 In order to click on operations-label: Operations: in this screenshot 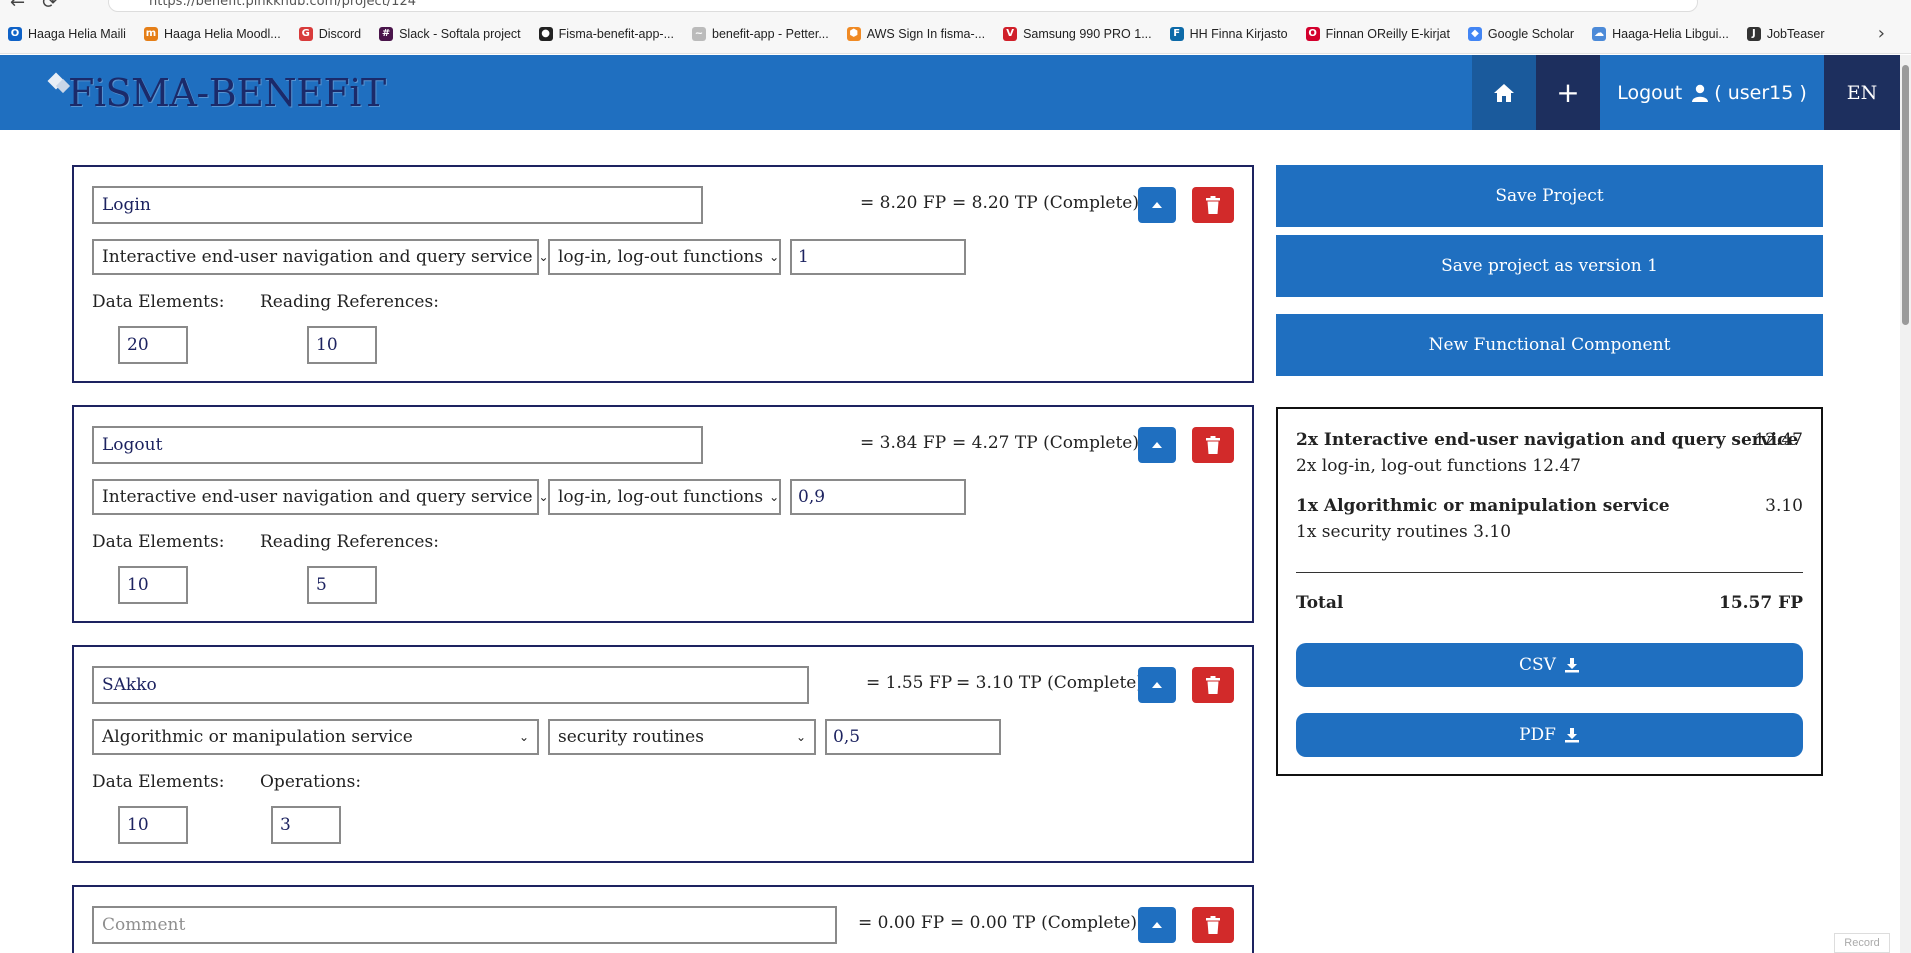, I will do `click(311, 782)`.